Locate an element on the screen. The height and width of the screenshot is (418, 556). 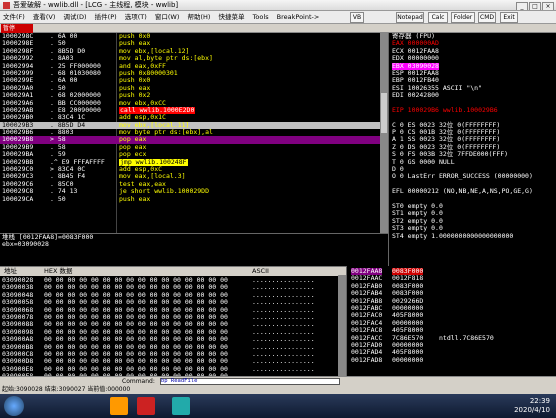
disasm-row: 100029B0 . 83C4 1C add esp,0x1C is located at coordinates (194, 117).